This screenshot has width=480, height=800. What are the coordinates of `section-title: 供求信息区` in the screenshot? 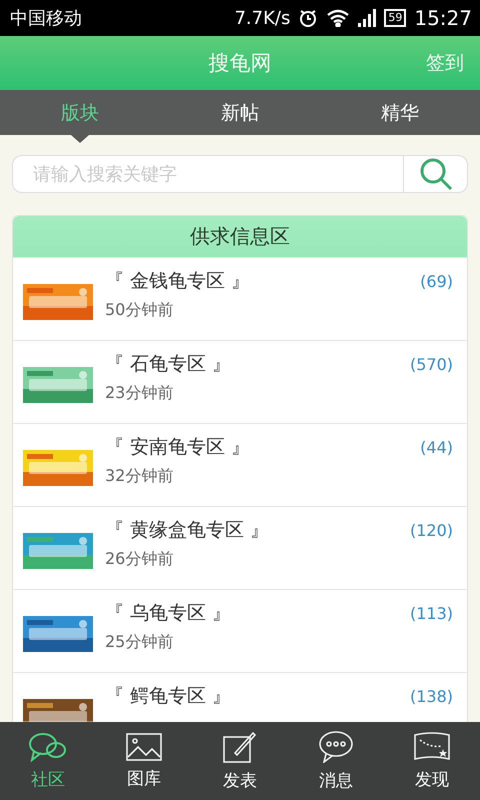 It's located at (240, 236).